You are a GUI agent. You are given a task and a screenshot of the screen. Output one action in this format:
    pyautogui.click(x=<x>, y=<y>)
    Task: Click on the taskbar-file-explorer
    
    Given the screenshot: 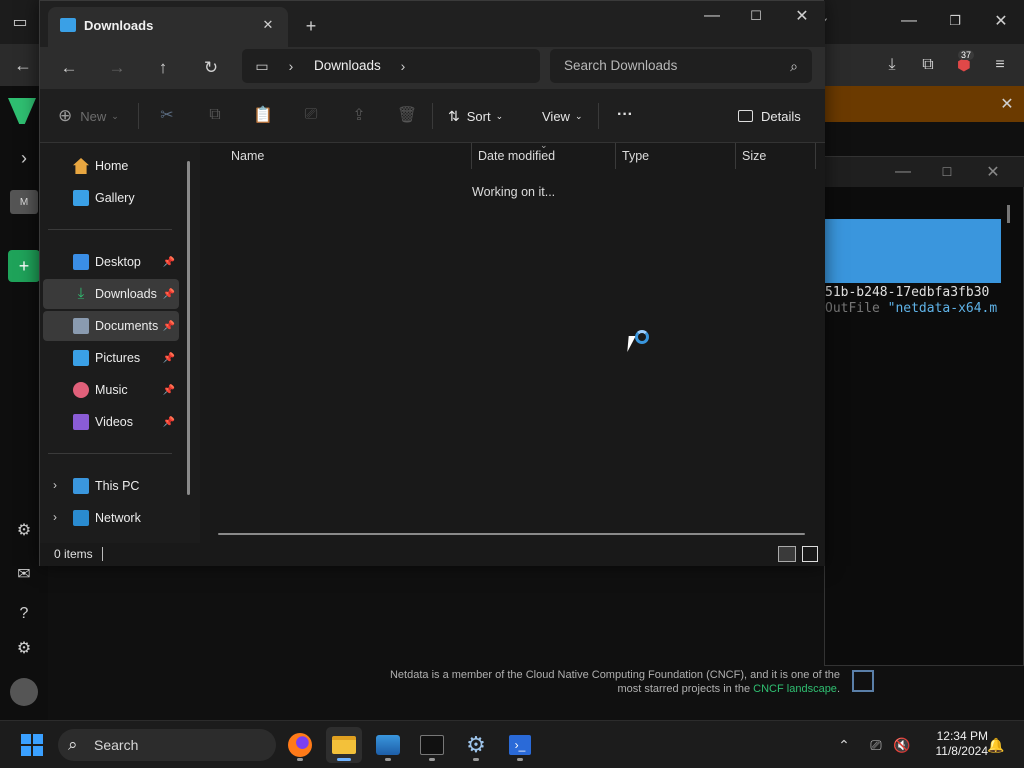 What is the action you would take?
    pyautogui.click(x=344, y=745)
    